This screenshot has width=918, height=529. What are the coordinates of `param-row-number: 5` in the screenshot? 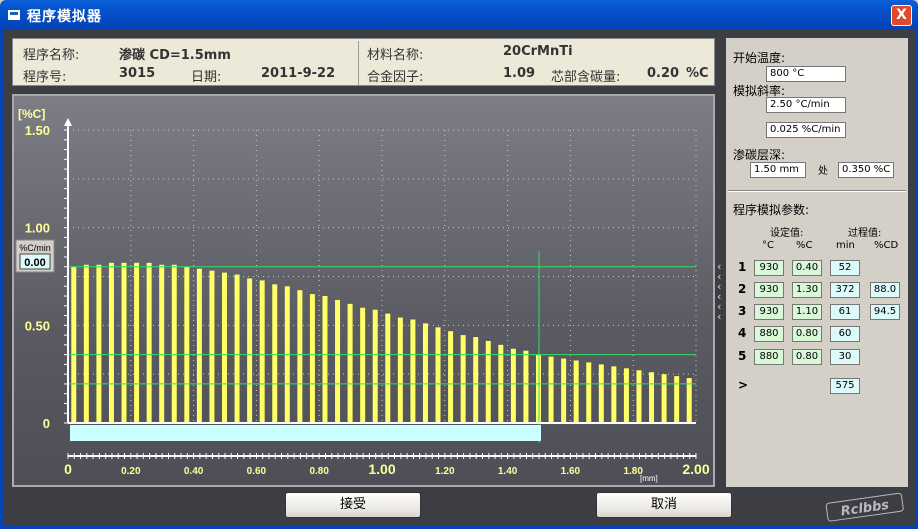 It's located at (742, 356).